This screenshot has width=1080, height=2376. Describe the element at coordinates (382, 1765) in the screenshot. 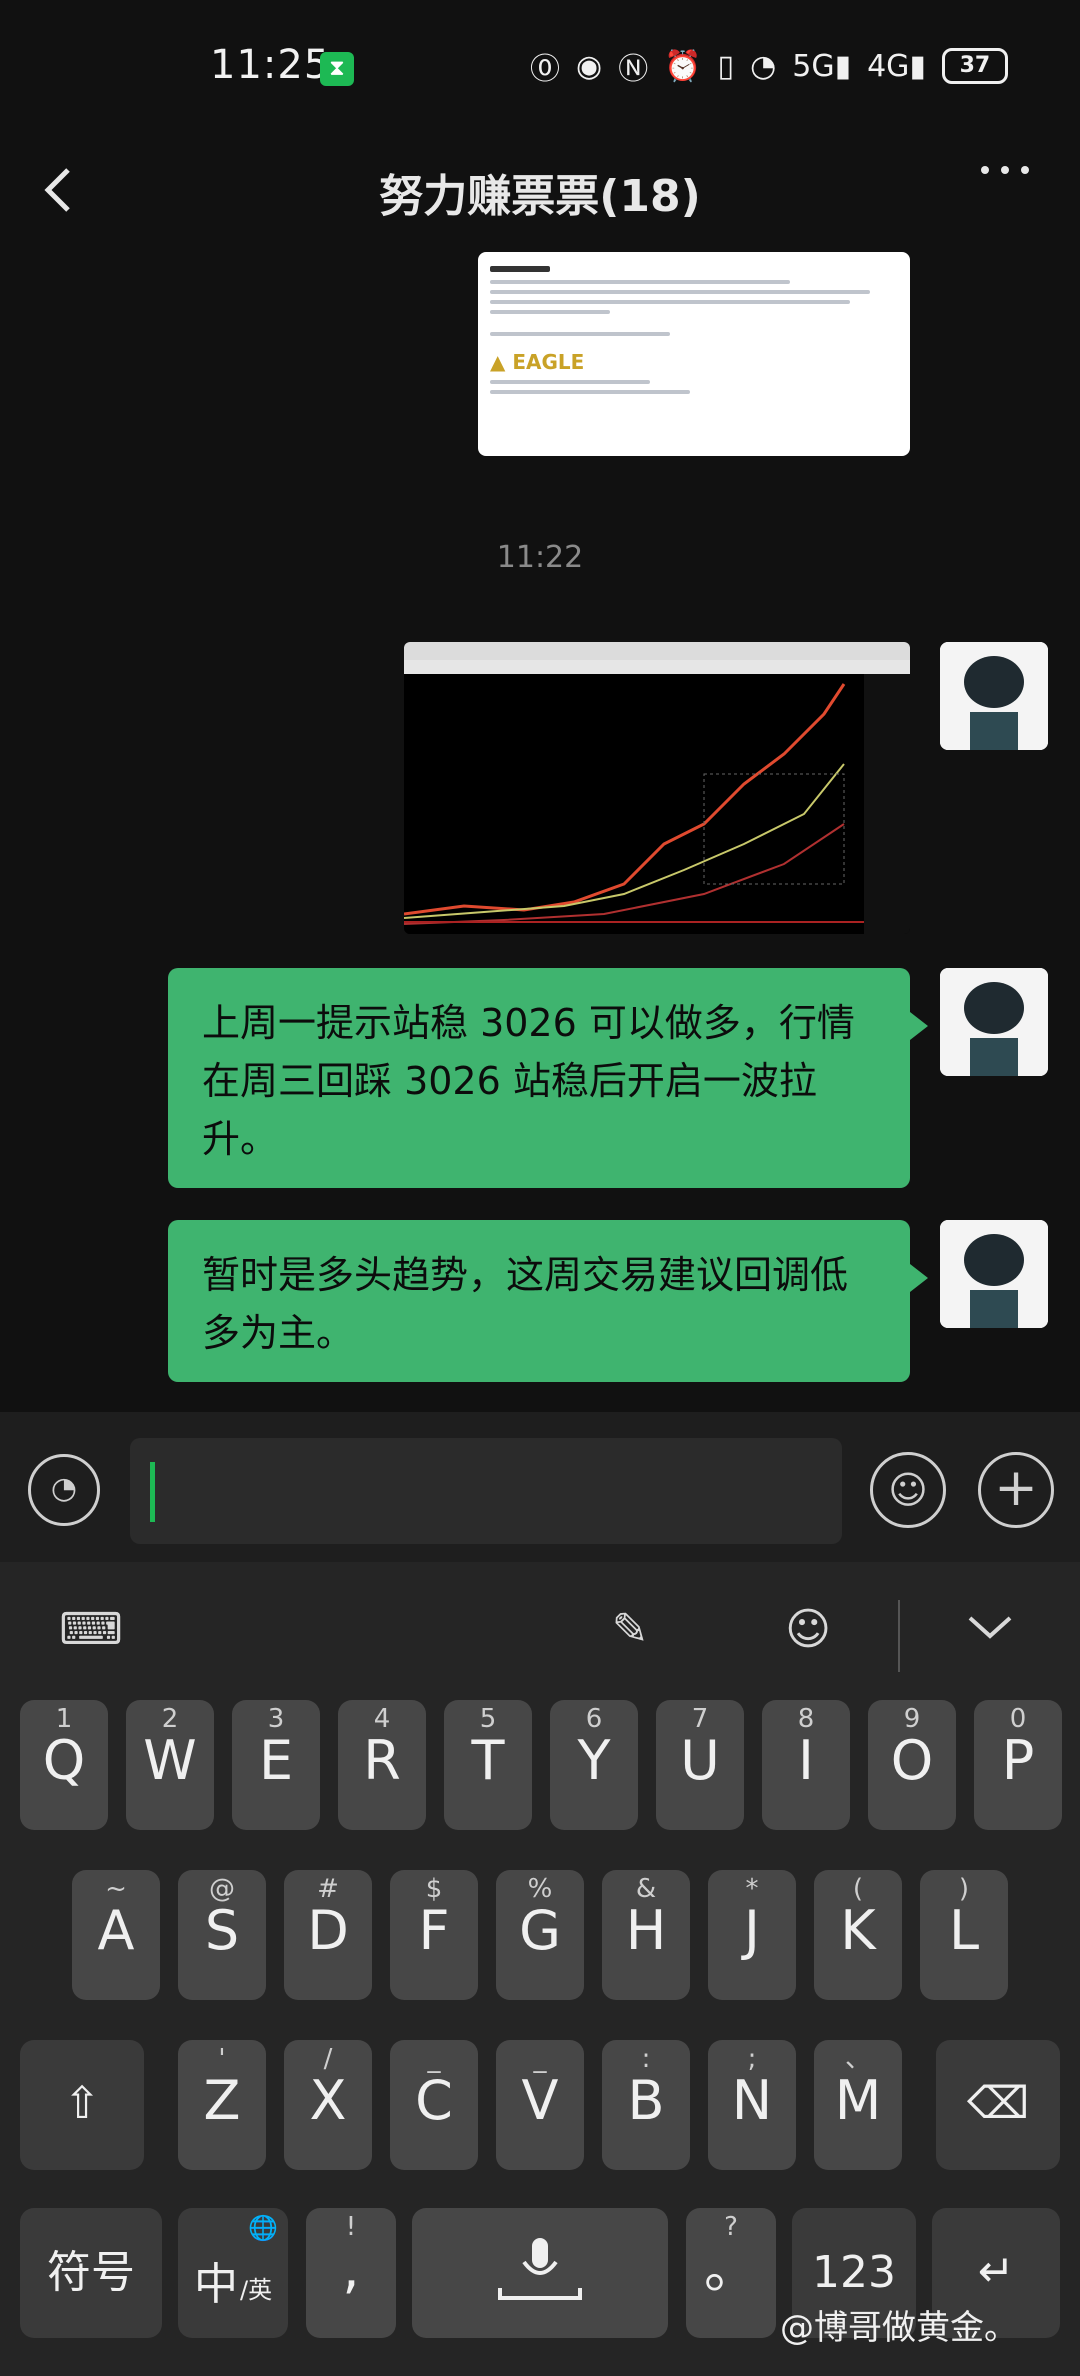

I see `key-r: 4R` at that location.